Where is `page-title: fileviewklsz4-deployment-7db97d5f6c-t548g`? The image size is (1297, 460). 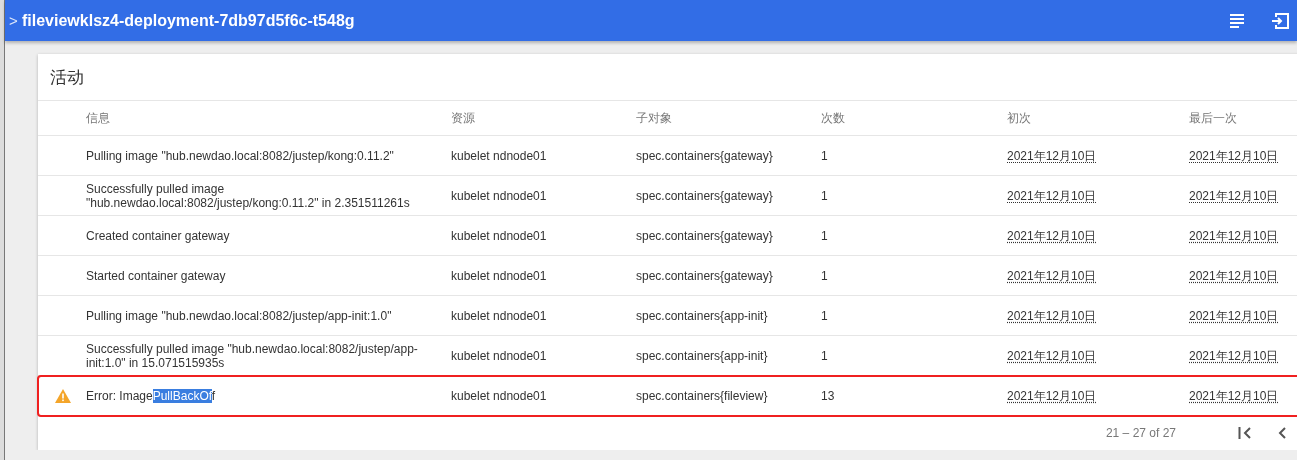 page-title: fileviewklsz4-deployment-7db97d5f6c-t548g is located at coordinates (188, 20).